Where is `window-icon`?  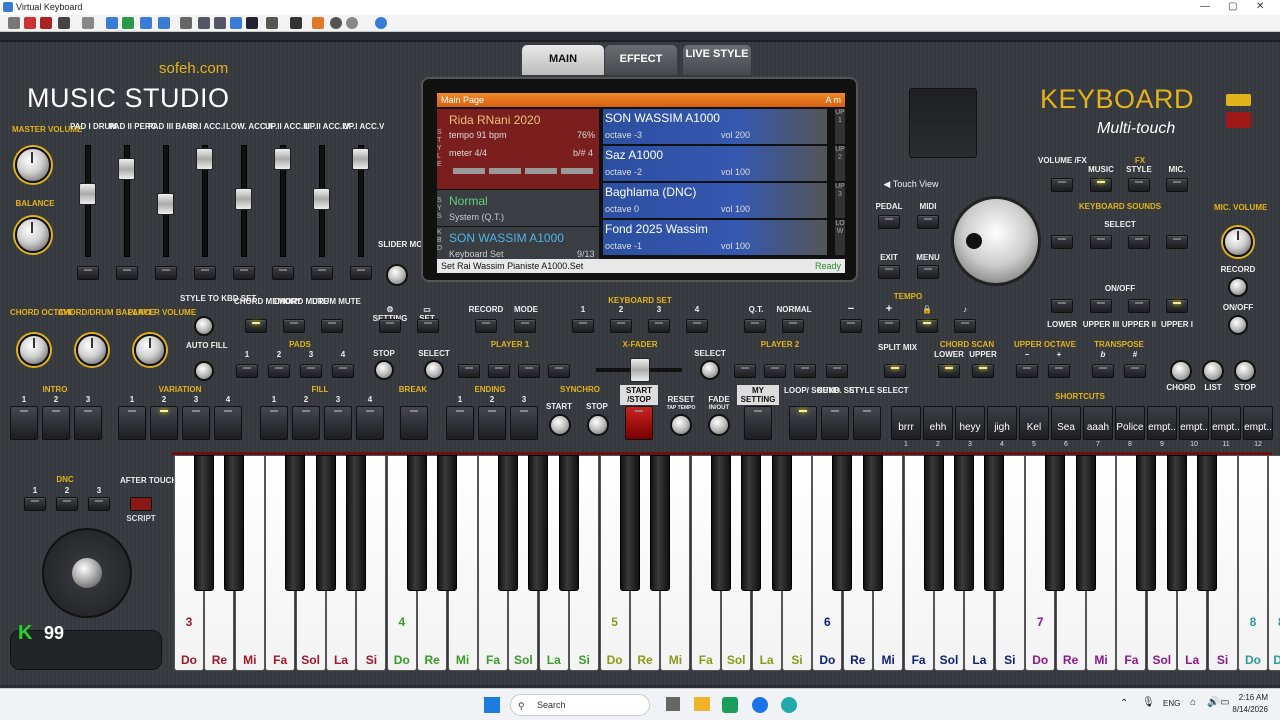 window-icon is located at coordinates (220, 23).